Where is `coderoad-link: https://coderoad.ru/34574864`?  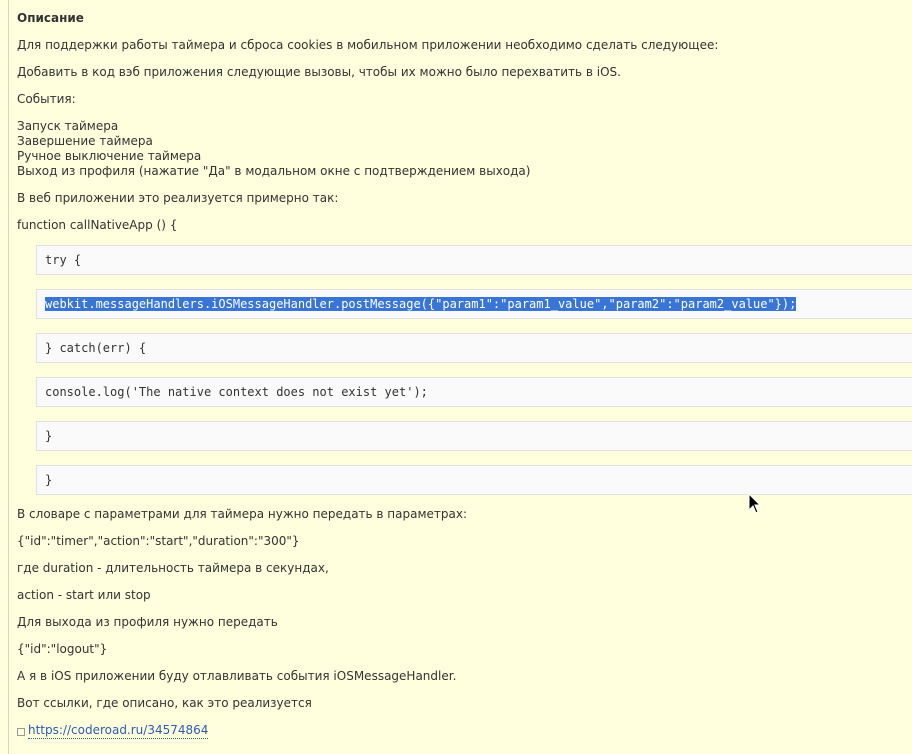 coderoad-link: https://coderoad.ru/34574864 is located at coordinates (118, 731).